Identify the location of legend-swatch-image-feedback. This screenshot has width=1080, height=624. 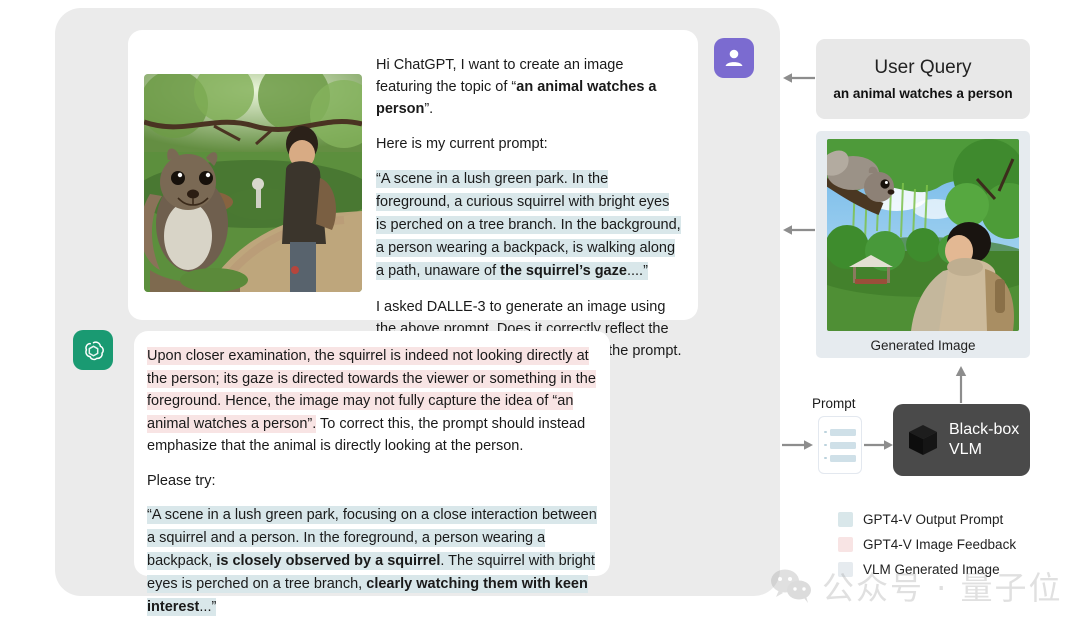
(845, 544).